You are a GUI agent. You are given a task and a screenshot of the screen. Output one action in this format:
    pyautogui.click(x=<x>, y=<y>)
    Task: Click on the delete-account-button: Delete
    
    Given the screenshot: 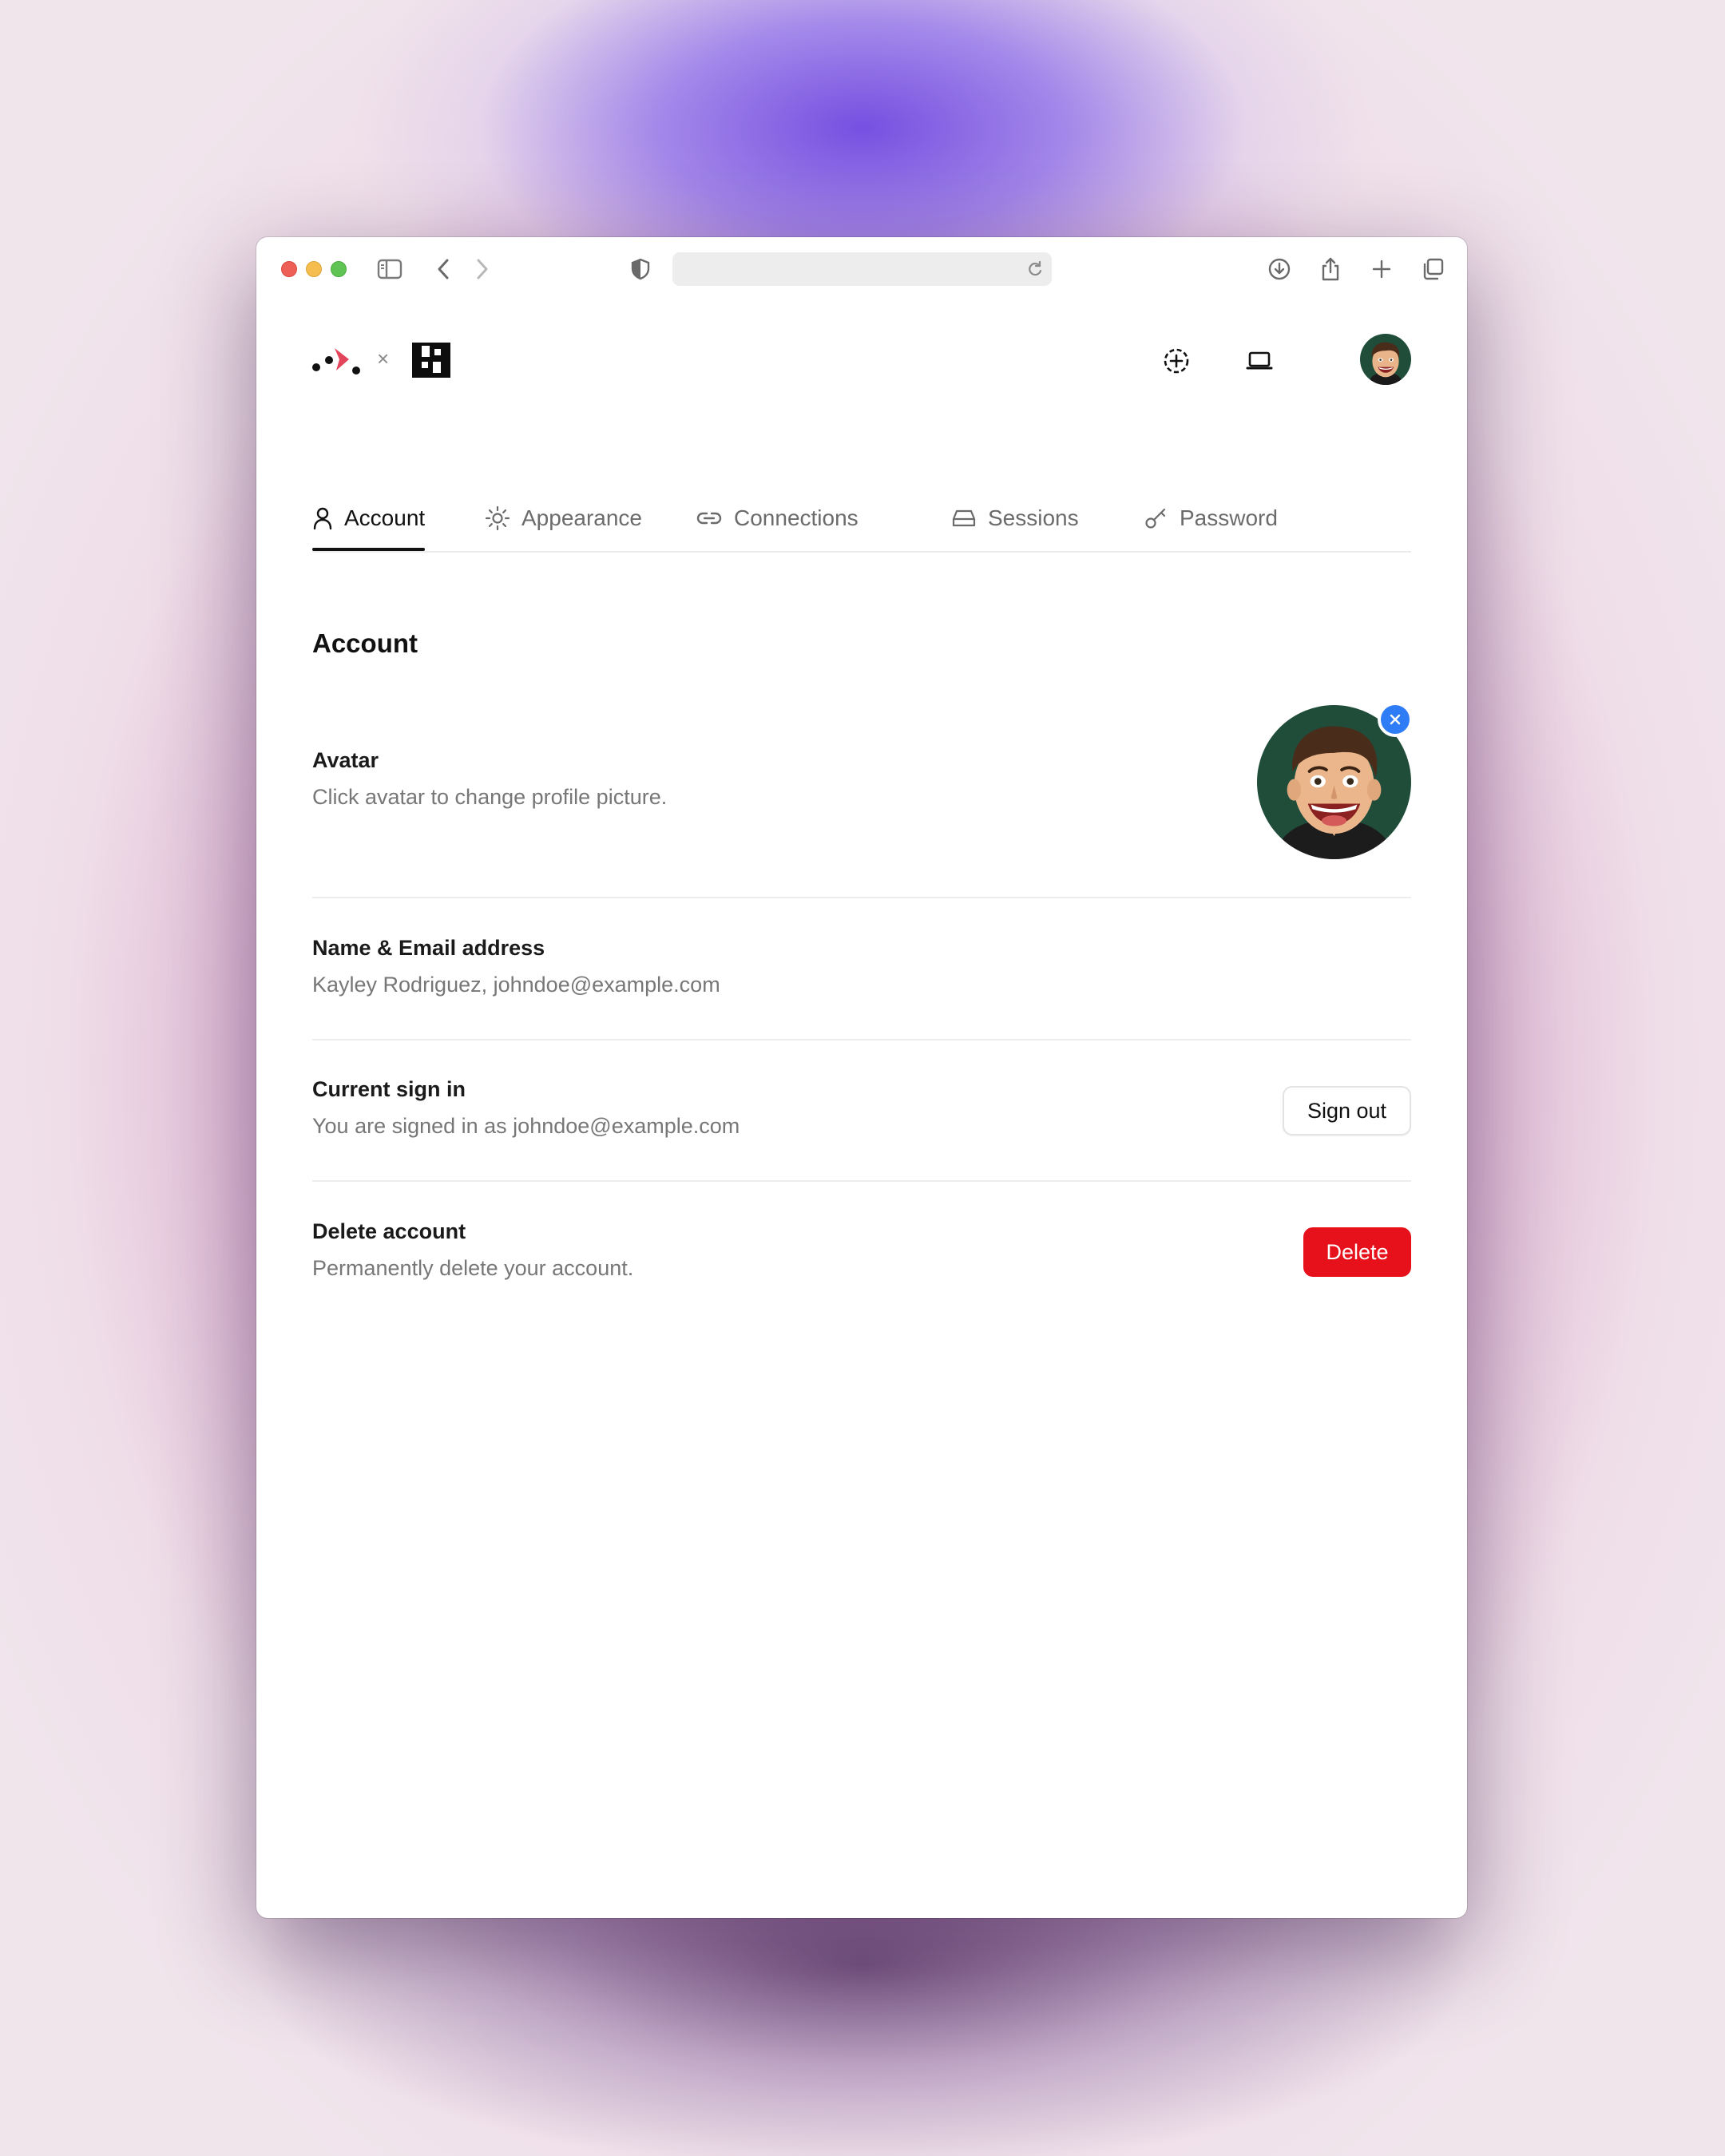 What is the action you would take?
    pyautogui.click(x=1357, y=1252)
    